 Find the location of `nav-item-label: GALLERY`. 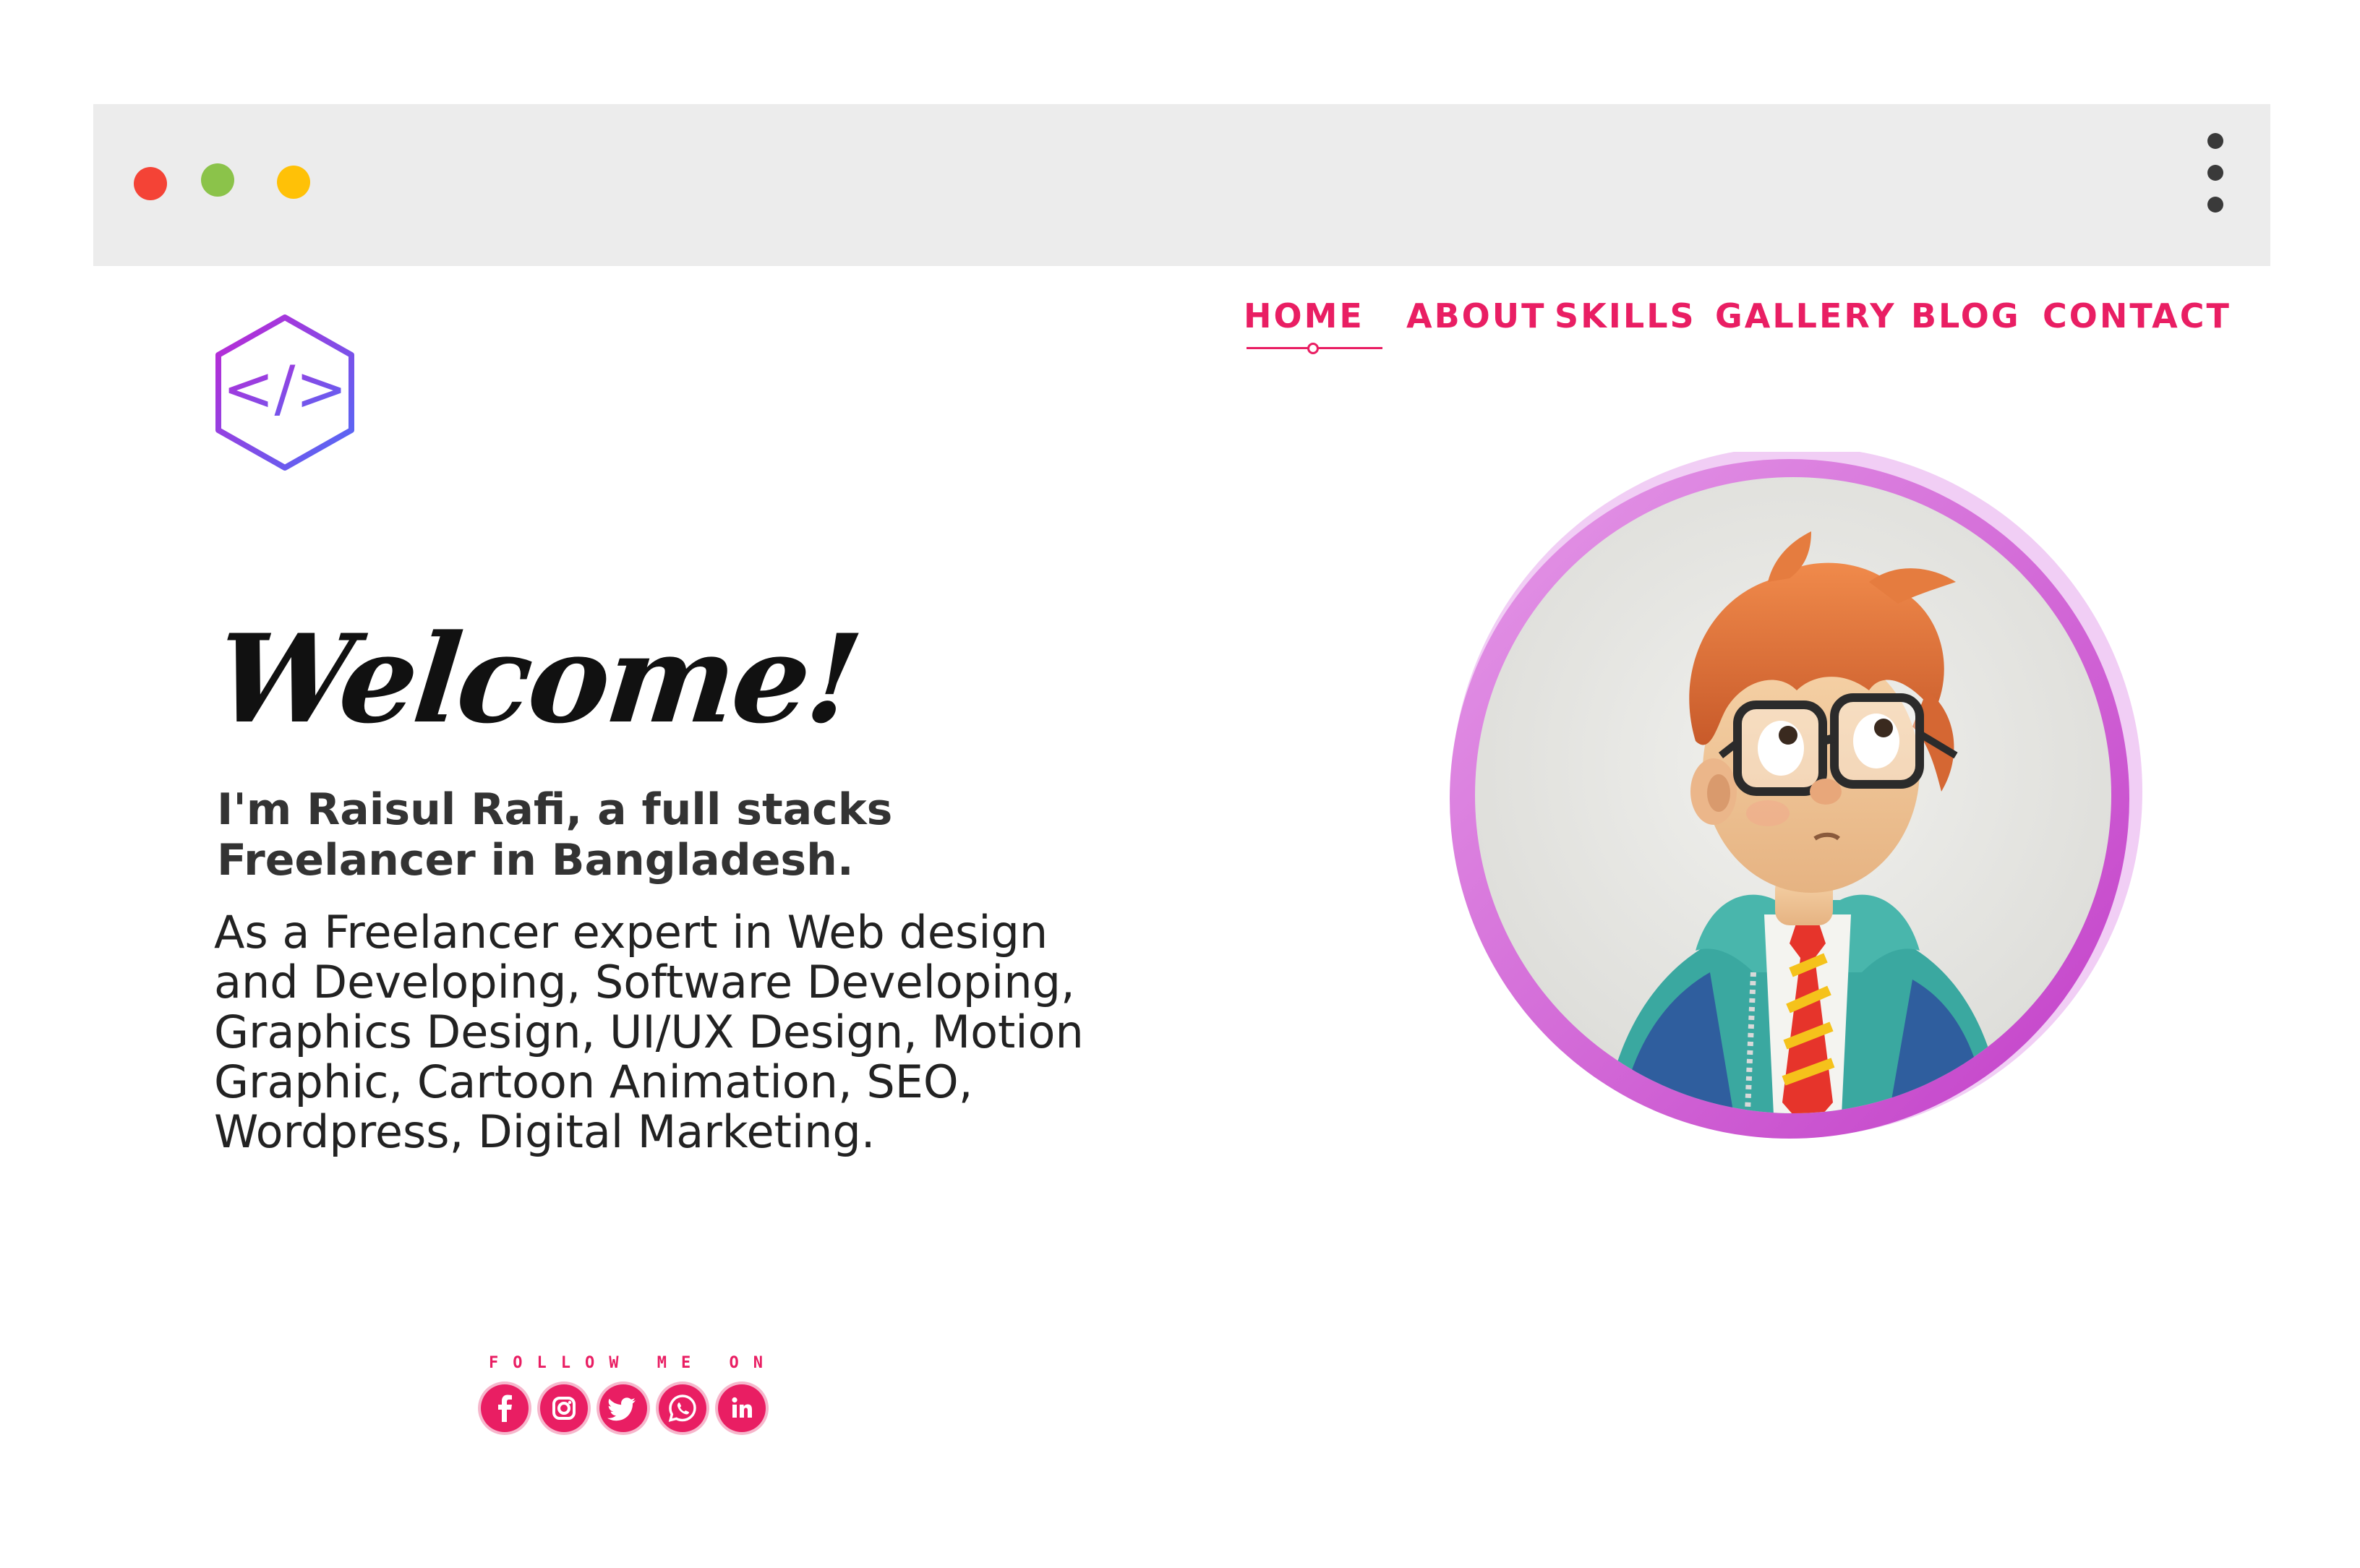

nav-item-label: GALLERY is located at coordinates (1806, 315).